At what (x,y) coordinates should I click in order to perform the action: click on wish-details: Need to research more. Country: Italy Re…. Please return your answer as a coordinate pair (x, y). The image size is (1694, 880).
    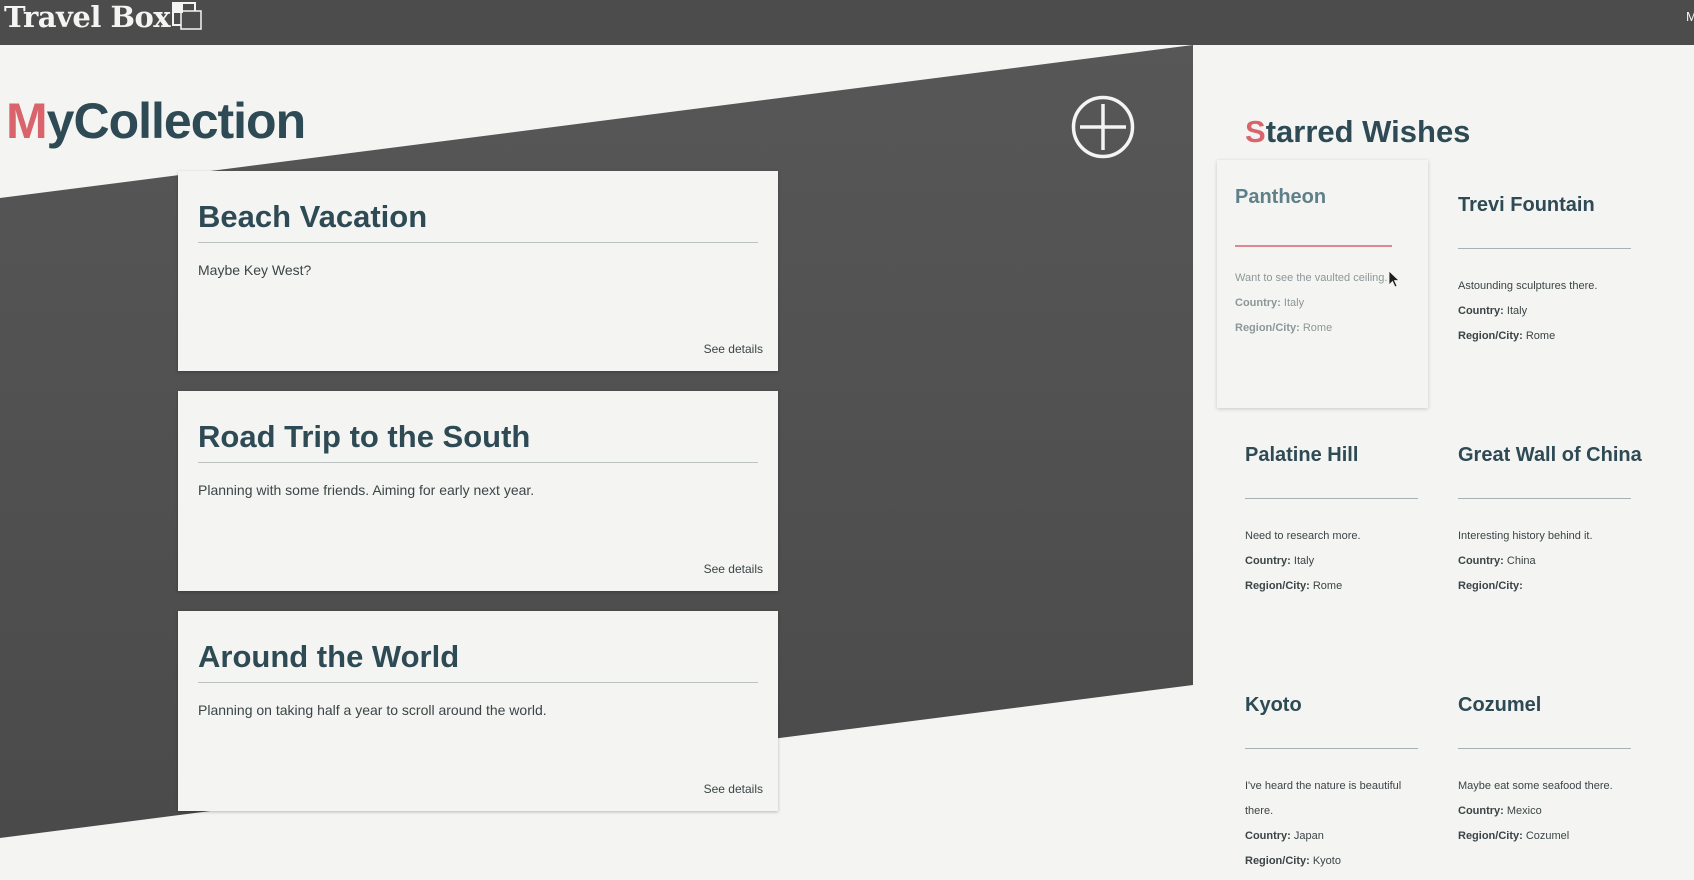
    Looking at the image, I should click on (1335, 561).